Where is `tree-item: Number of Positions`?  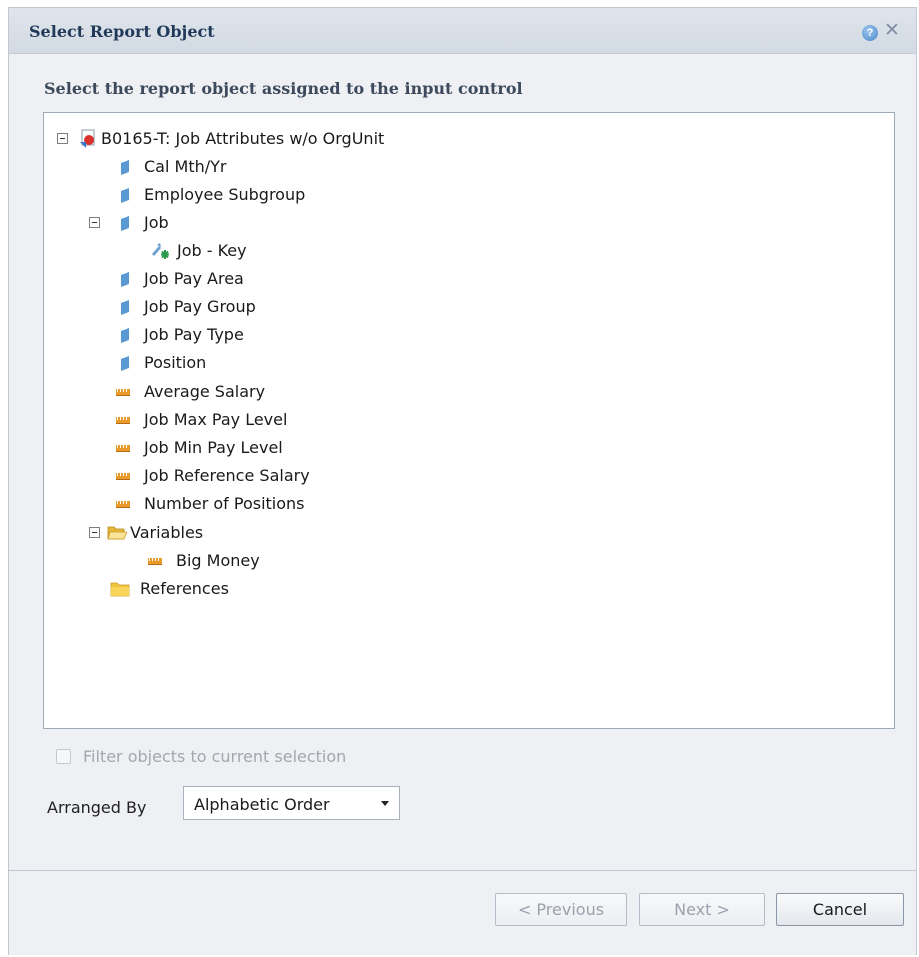
tree-item: Number of Positions is located at coordinates (266, 504).